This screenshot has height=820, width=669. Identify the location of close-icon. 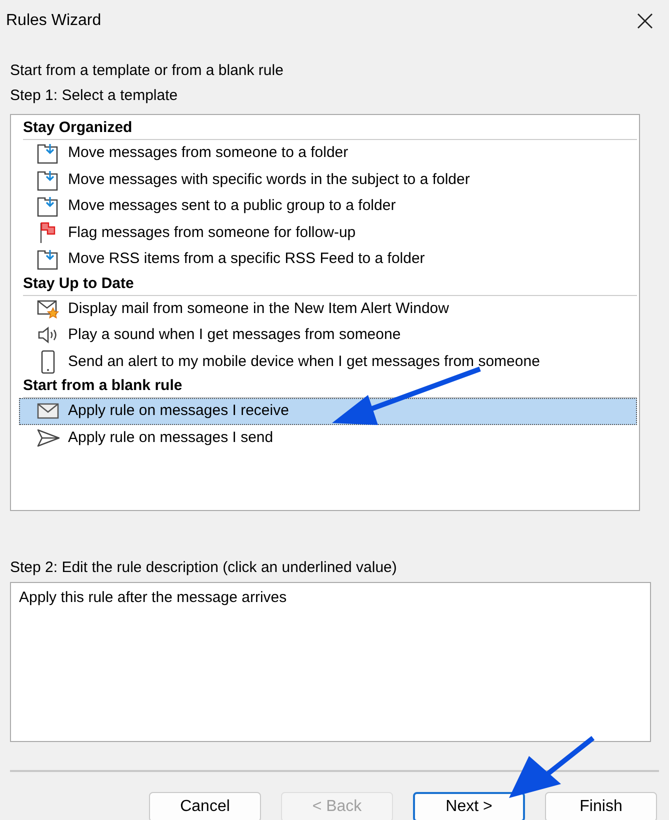
(645, 21).